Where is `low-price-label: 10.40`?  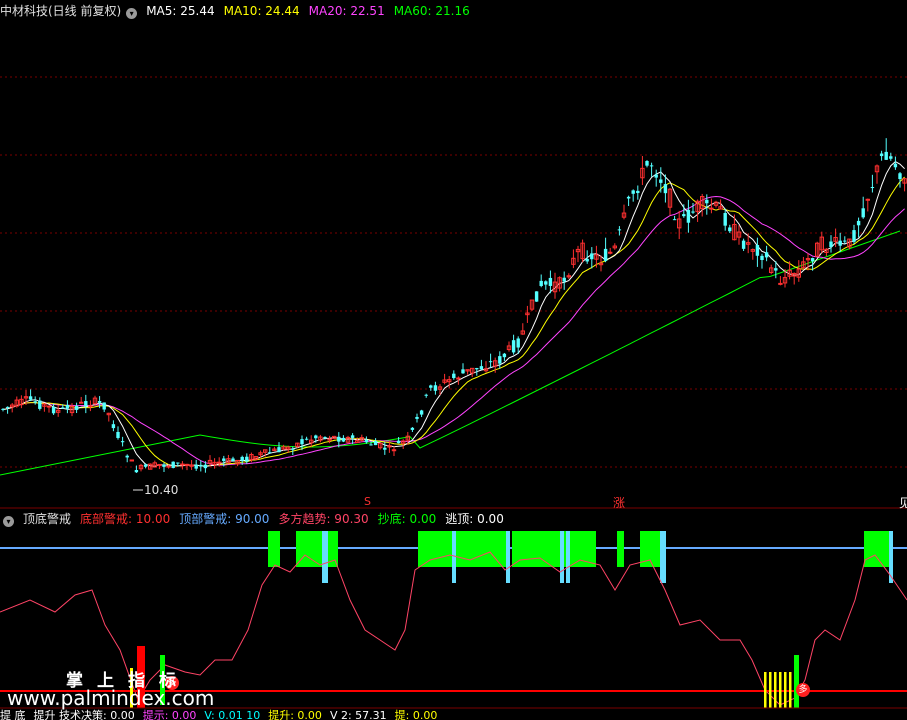 low-price-label: 10.40 is located at coordinates (161, 490).